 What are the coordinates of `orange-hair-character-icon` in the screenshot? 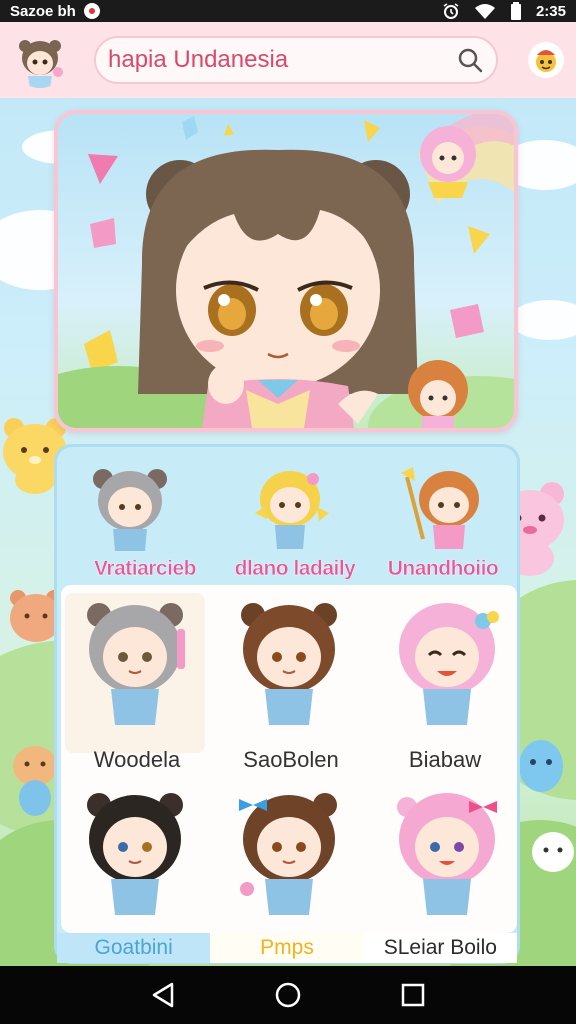 It's located at (440, 508).